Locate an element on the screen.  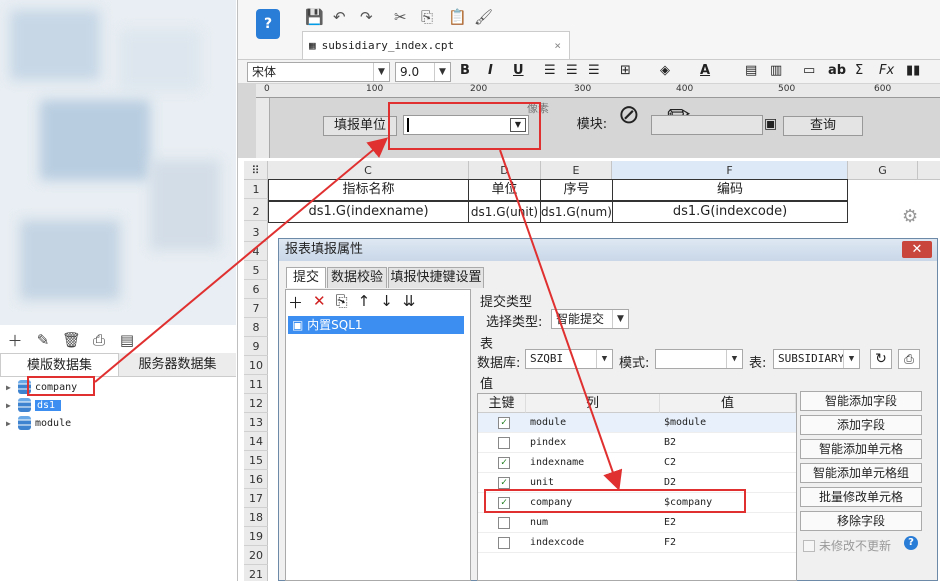
arrow-to-combo is located at coordinates (241, 260).